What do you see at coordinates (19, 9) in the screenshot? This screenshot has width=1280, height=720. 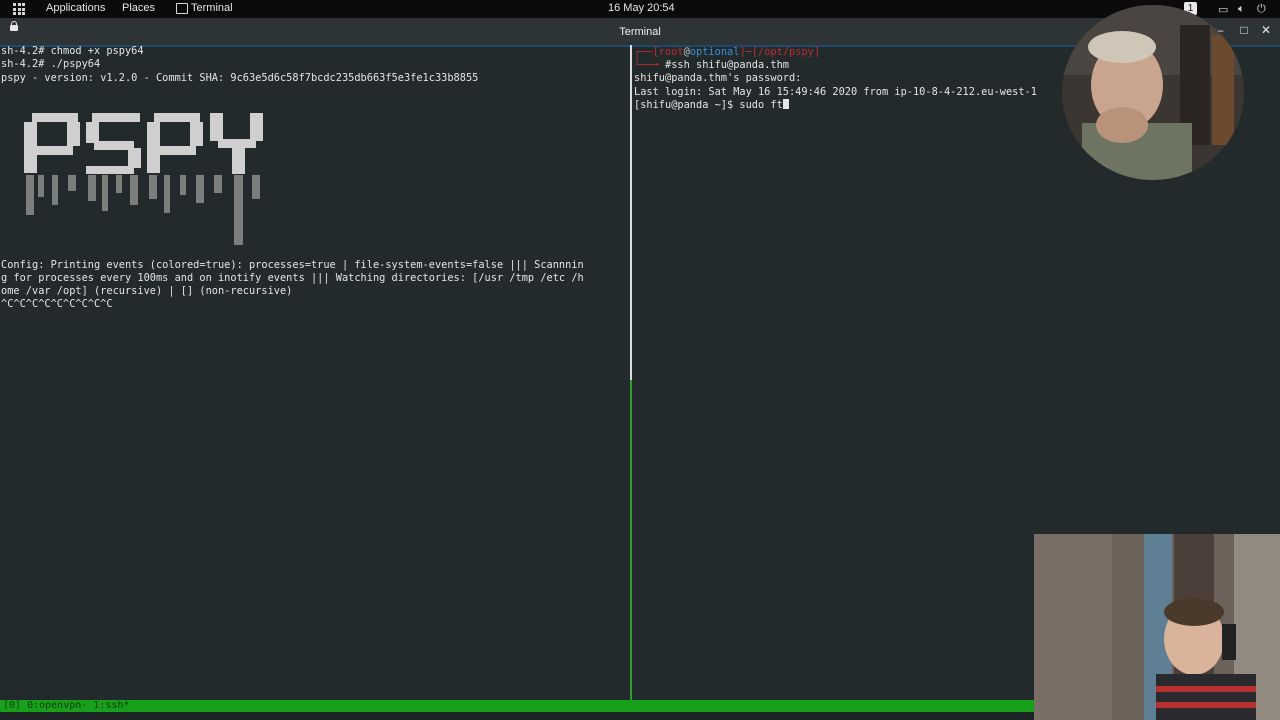 I see `apps-grid-icon` at bounding box center [19, 9].